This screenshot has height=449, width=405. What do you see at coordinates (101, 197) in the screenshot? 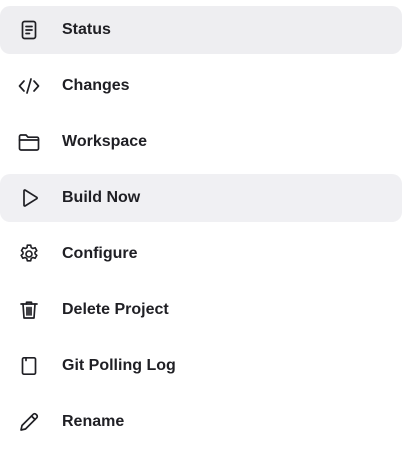
I see `menu-item-label: Build Now` at bounding box center [101, 197].